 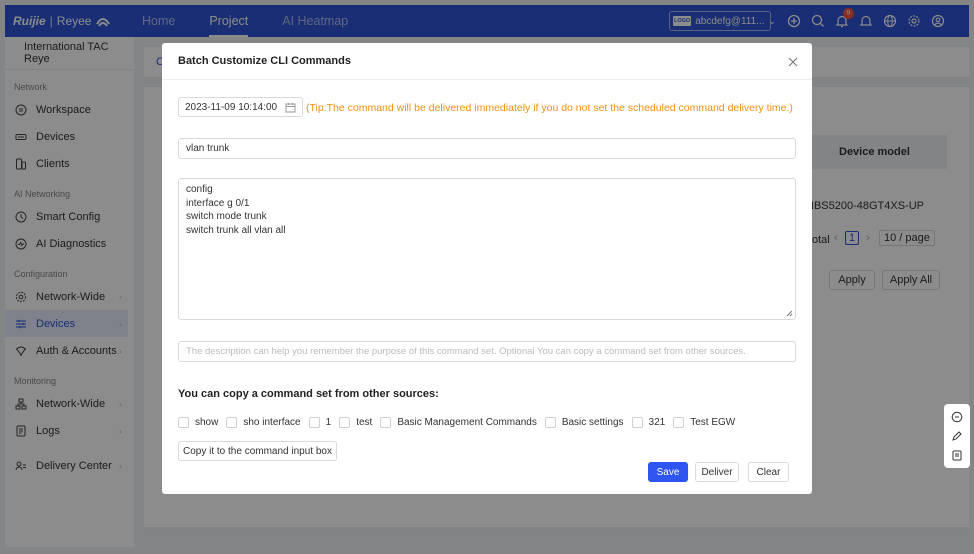 What do you see at coordinates (218, 203) in the screenshot?
I see `command-line: interface g 0/1` at bounding box center [218, 203].